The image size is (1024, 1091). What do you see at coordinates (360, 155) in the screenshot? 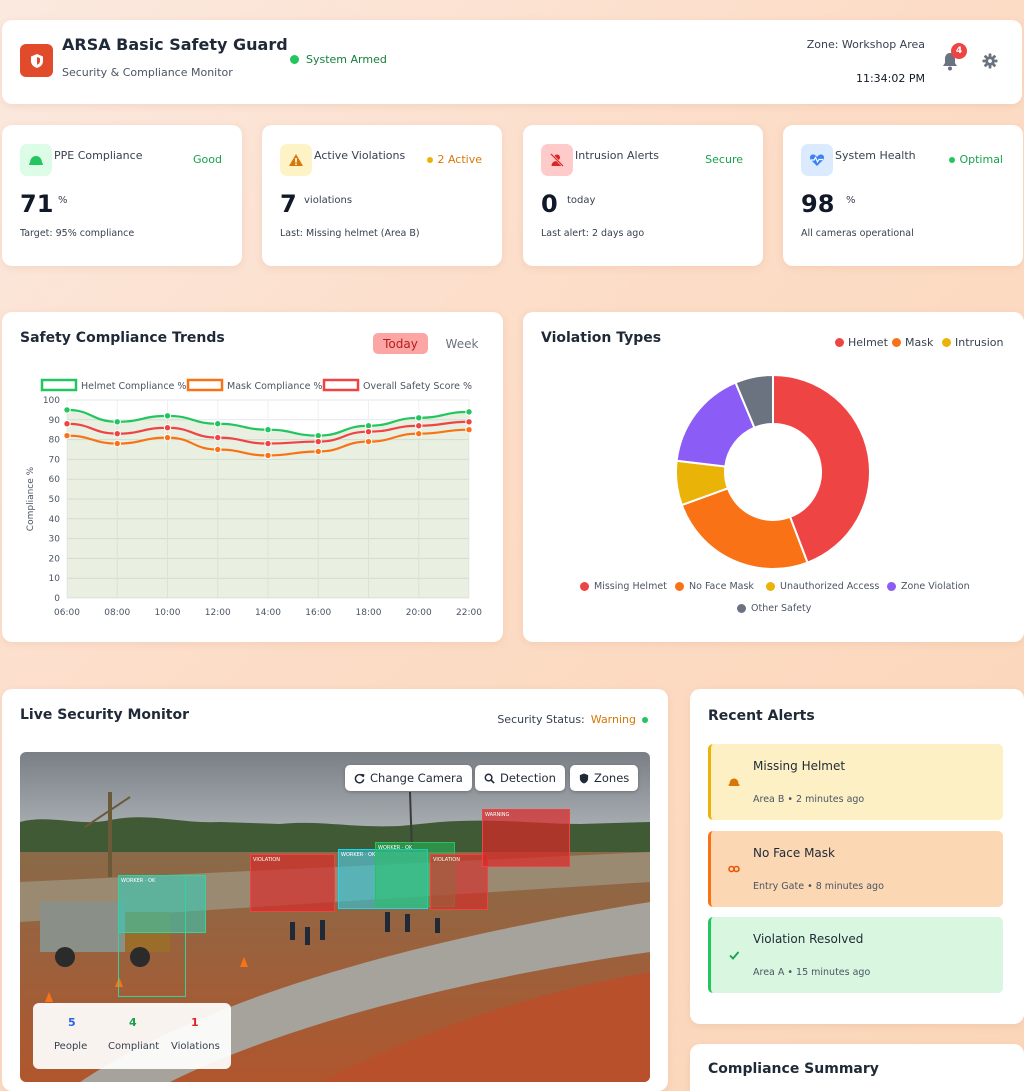
I see `stat-label: Active Violations` at bounding box center [360, 155].